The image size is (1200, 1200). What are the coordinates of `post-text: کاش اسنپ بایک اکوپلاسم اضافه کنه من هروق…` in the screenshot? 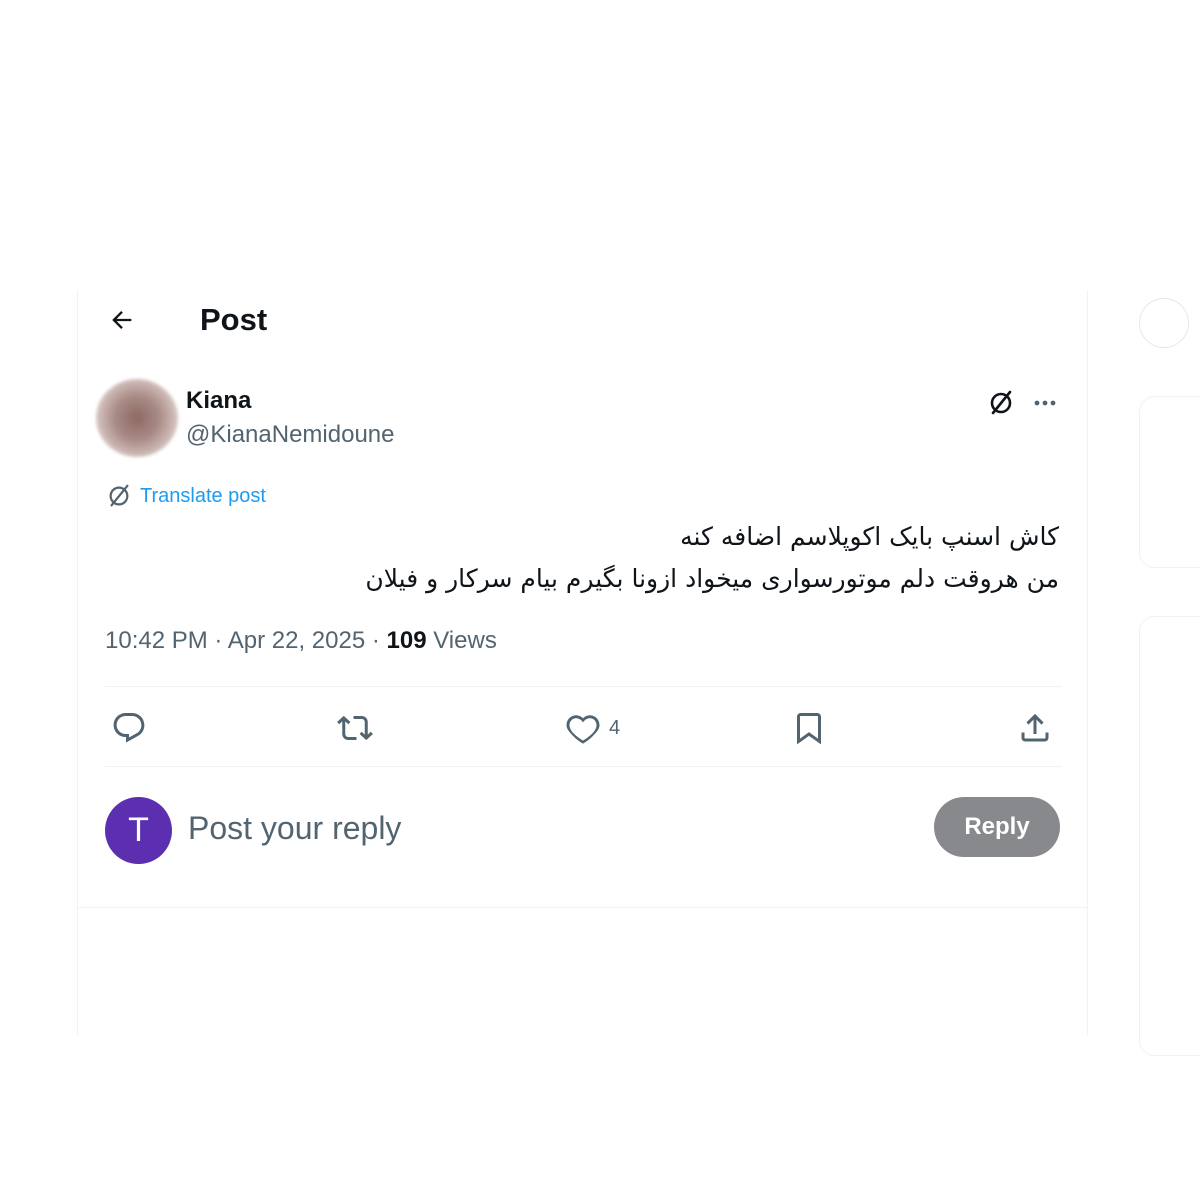 It's located at (609, 558).